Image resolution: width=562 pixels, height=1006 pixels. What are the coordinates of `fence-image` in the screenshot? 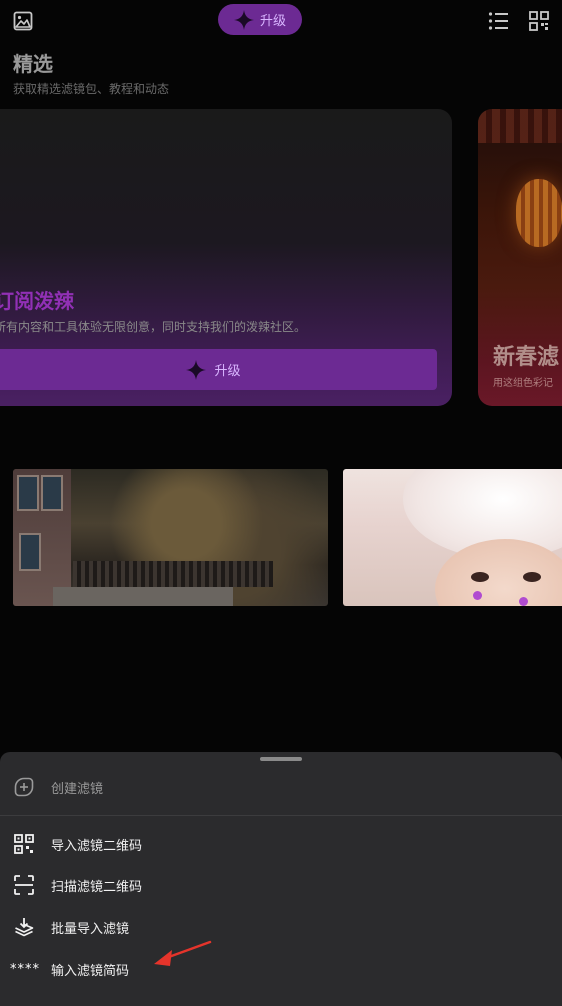 It's located at (173, 574).